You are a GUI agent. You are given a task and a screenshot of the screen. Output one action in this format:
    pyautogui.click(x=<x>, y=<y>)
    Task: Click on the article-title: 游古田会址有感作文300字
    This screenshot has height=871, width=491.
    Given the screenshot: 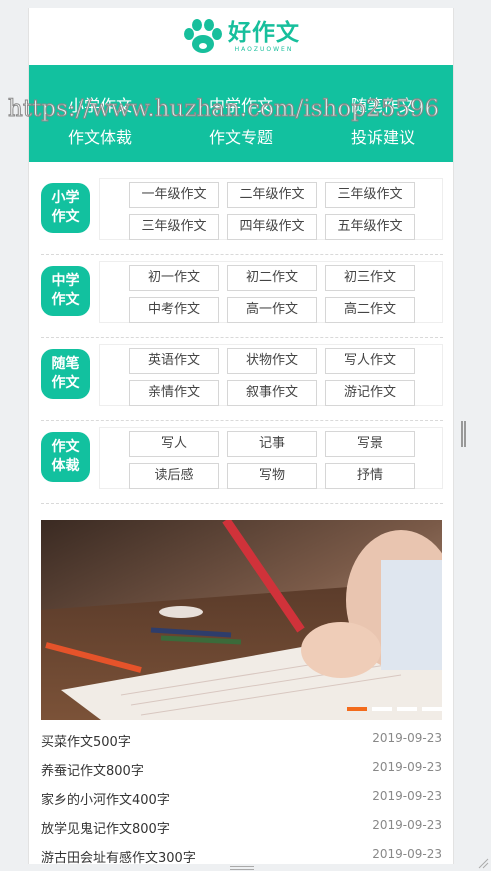 What is the action you would take?
    pyautogui.click(x=118, y=855)
    